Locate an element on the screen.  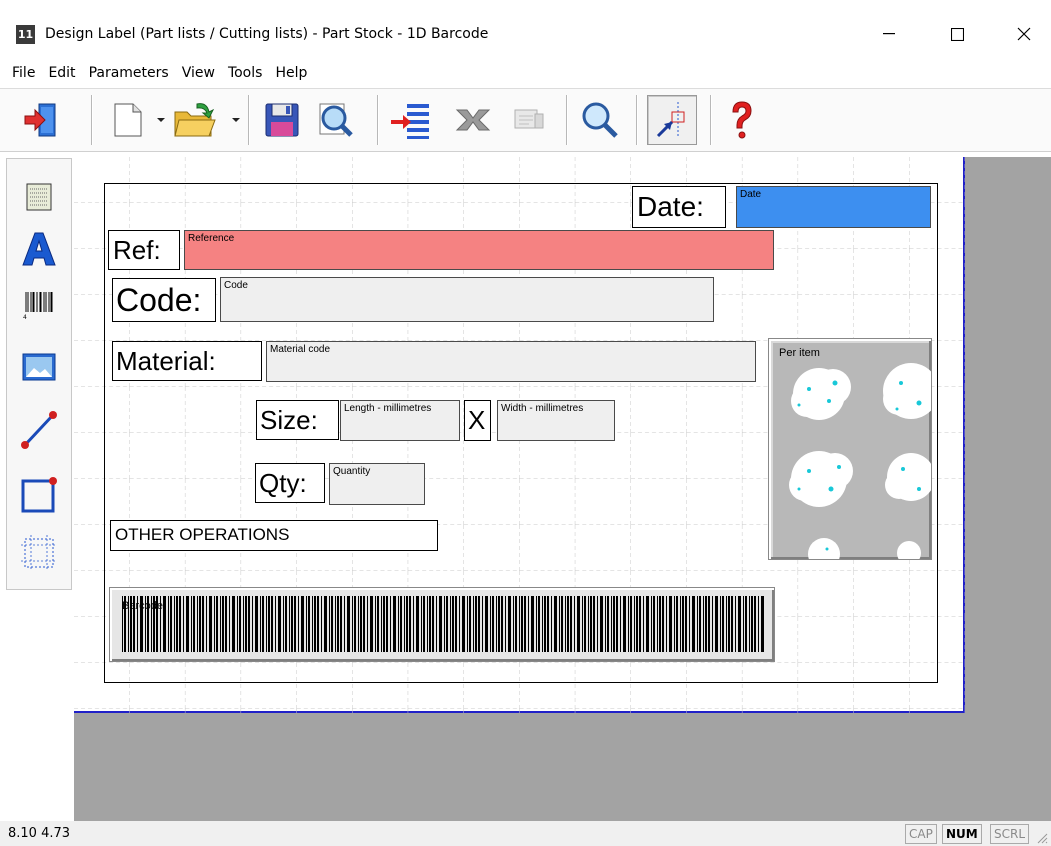
delete-button is located at coordinates (473, 120).